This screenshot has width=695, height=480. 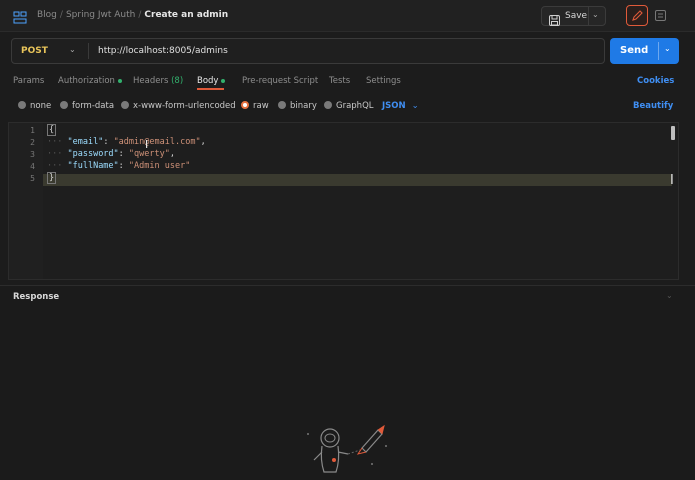 I want to click on tab-label: Authorization, so click(x=86, y=81).